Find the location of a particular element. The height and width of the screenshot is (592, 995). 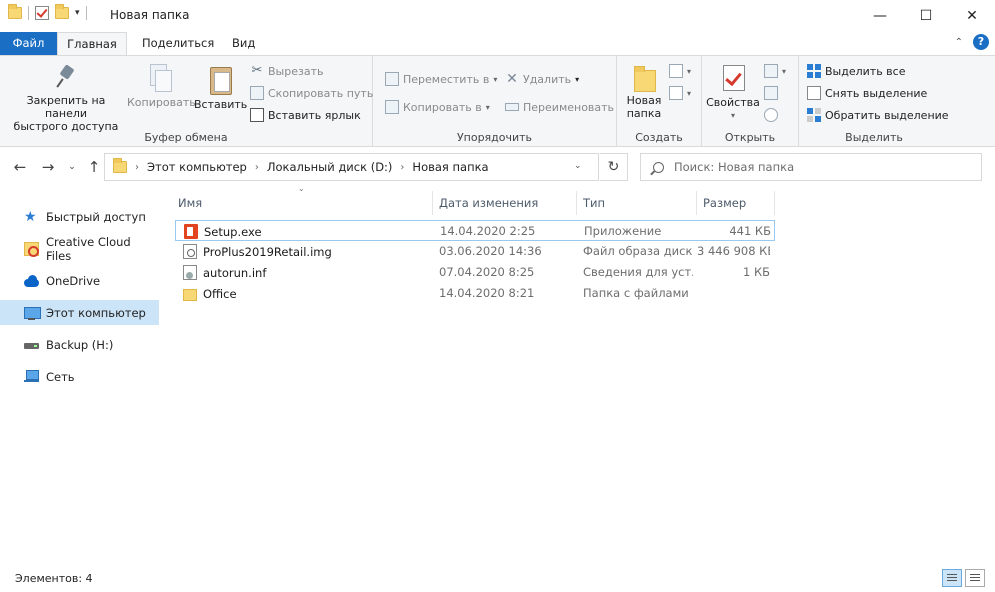

close-button: ✕ is located at coordinates (972, 15).